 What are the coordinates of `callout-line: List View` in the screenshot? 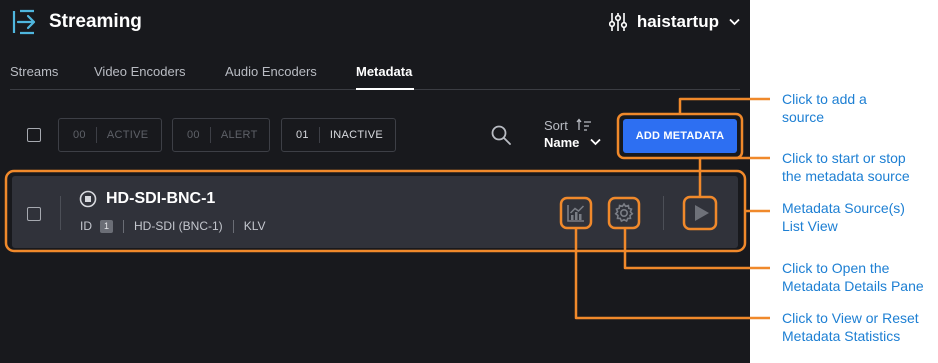 It's located at (810, 226).